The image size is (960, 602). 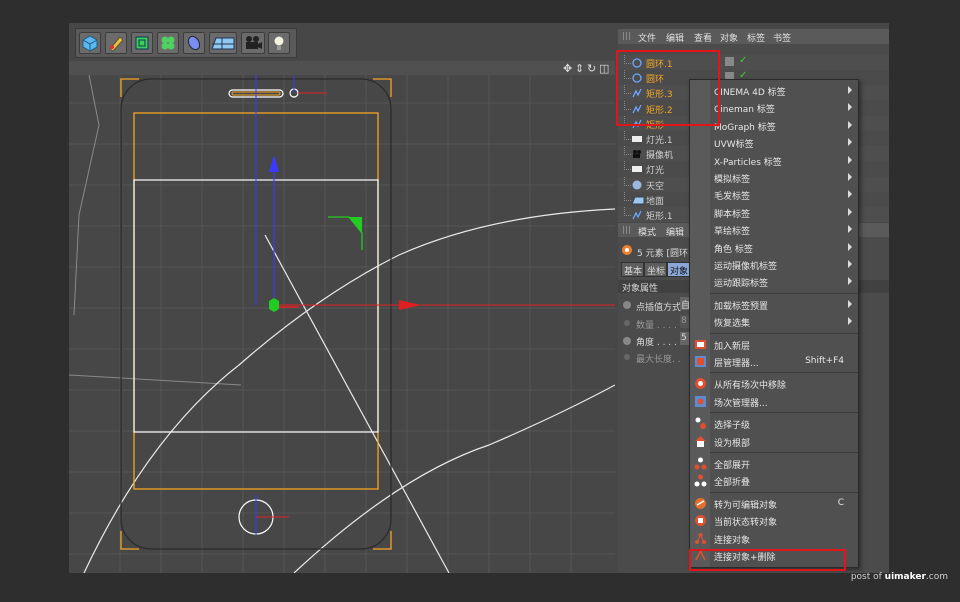 What do you see at coordinates (743, 60) in the screenshot?
I see `enabled-check-icon: ✓` at bounding box center [743, 60].